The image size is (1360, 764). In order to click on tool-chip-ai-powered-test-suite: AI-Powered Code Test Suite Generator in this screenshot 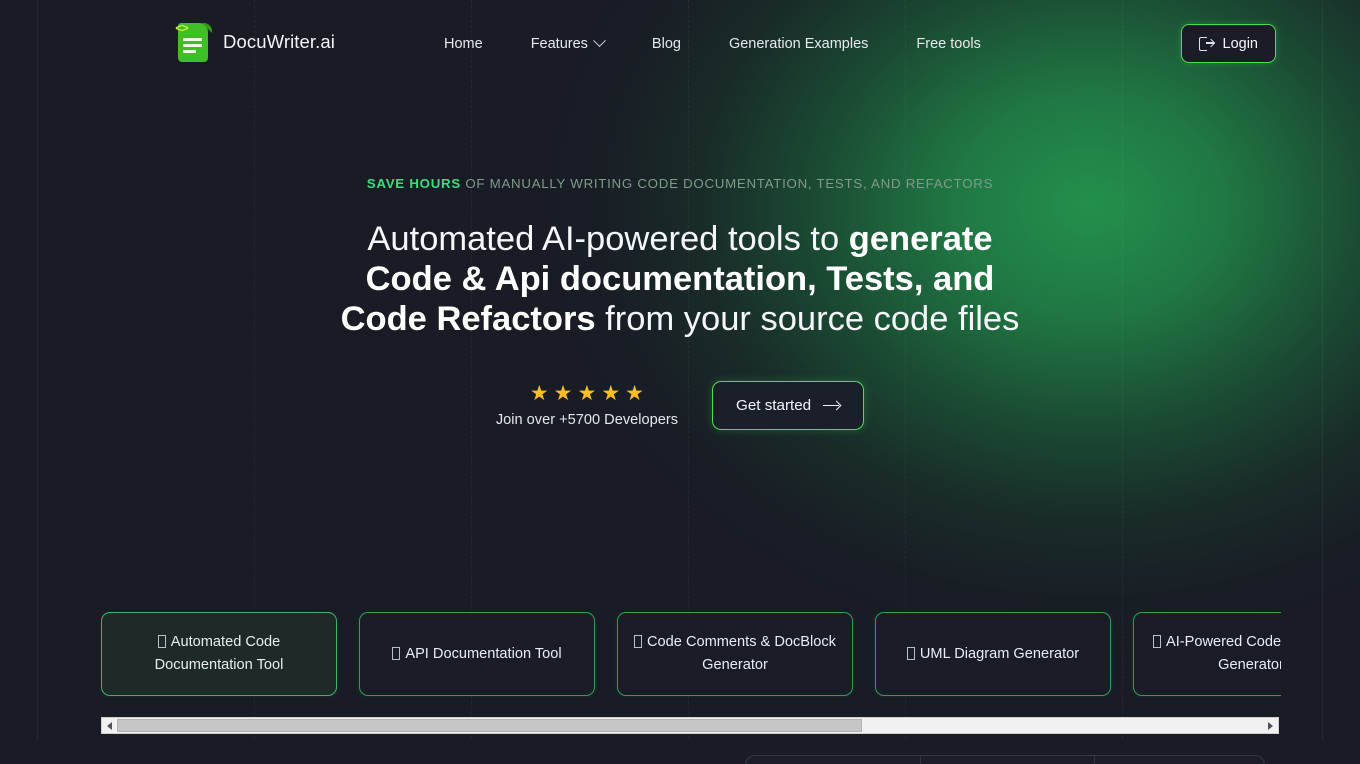, I will do `click(1207, 654)`.